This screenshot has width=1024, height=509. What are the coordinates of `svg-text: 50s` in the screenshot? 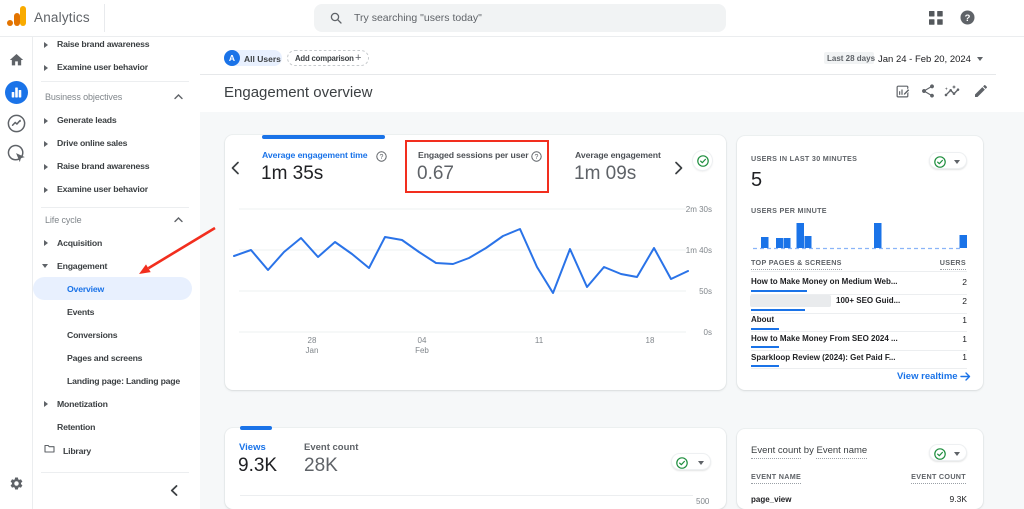 It's located at (705, 291).